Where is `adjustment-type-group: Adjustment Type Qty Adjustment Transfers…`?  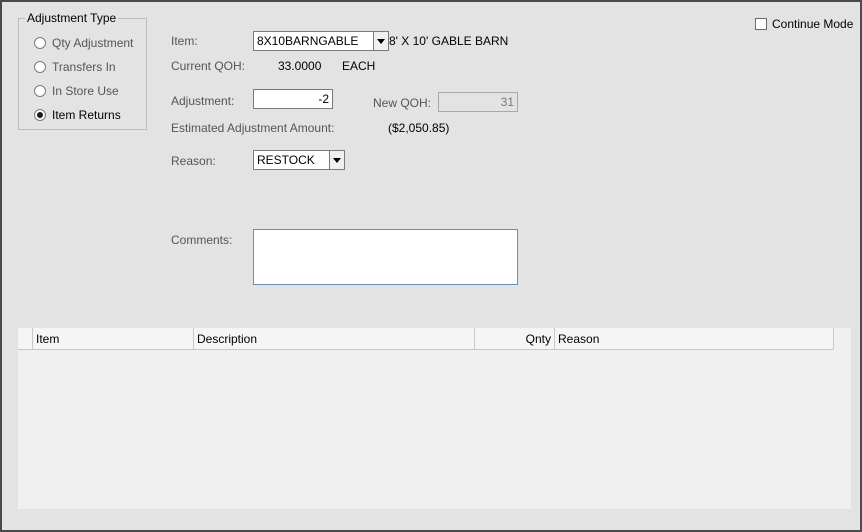 adjustment-type-group: Adjustment Type Qty Adjustment Transfers… is located at coordinates (82, 70).